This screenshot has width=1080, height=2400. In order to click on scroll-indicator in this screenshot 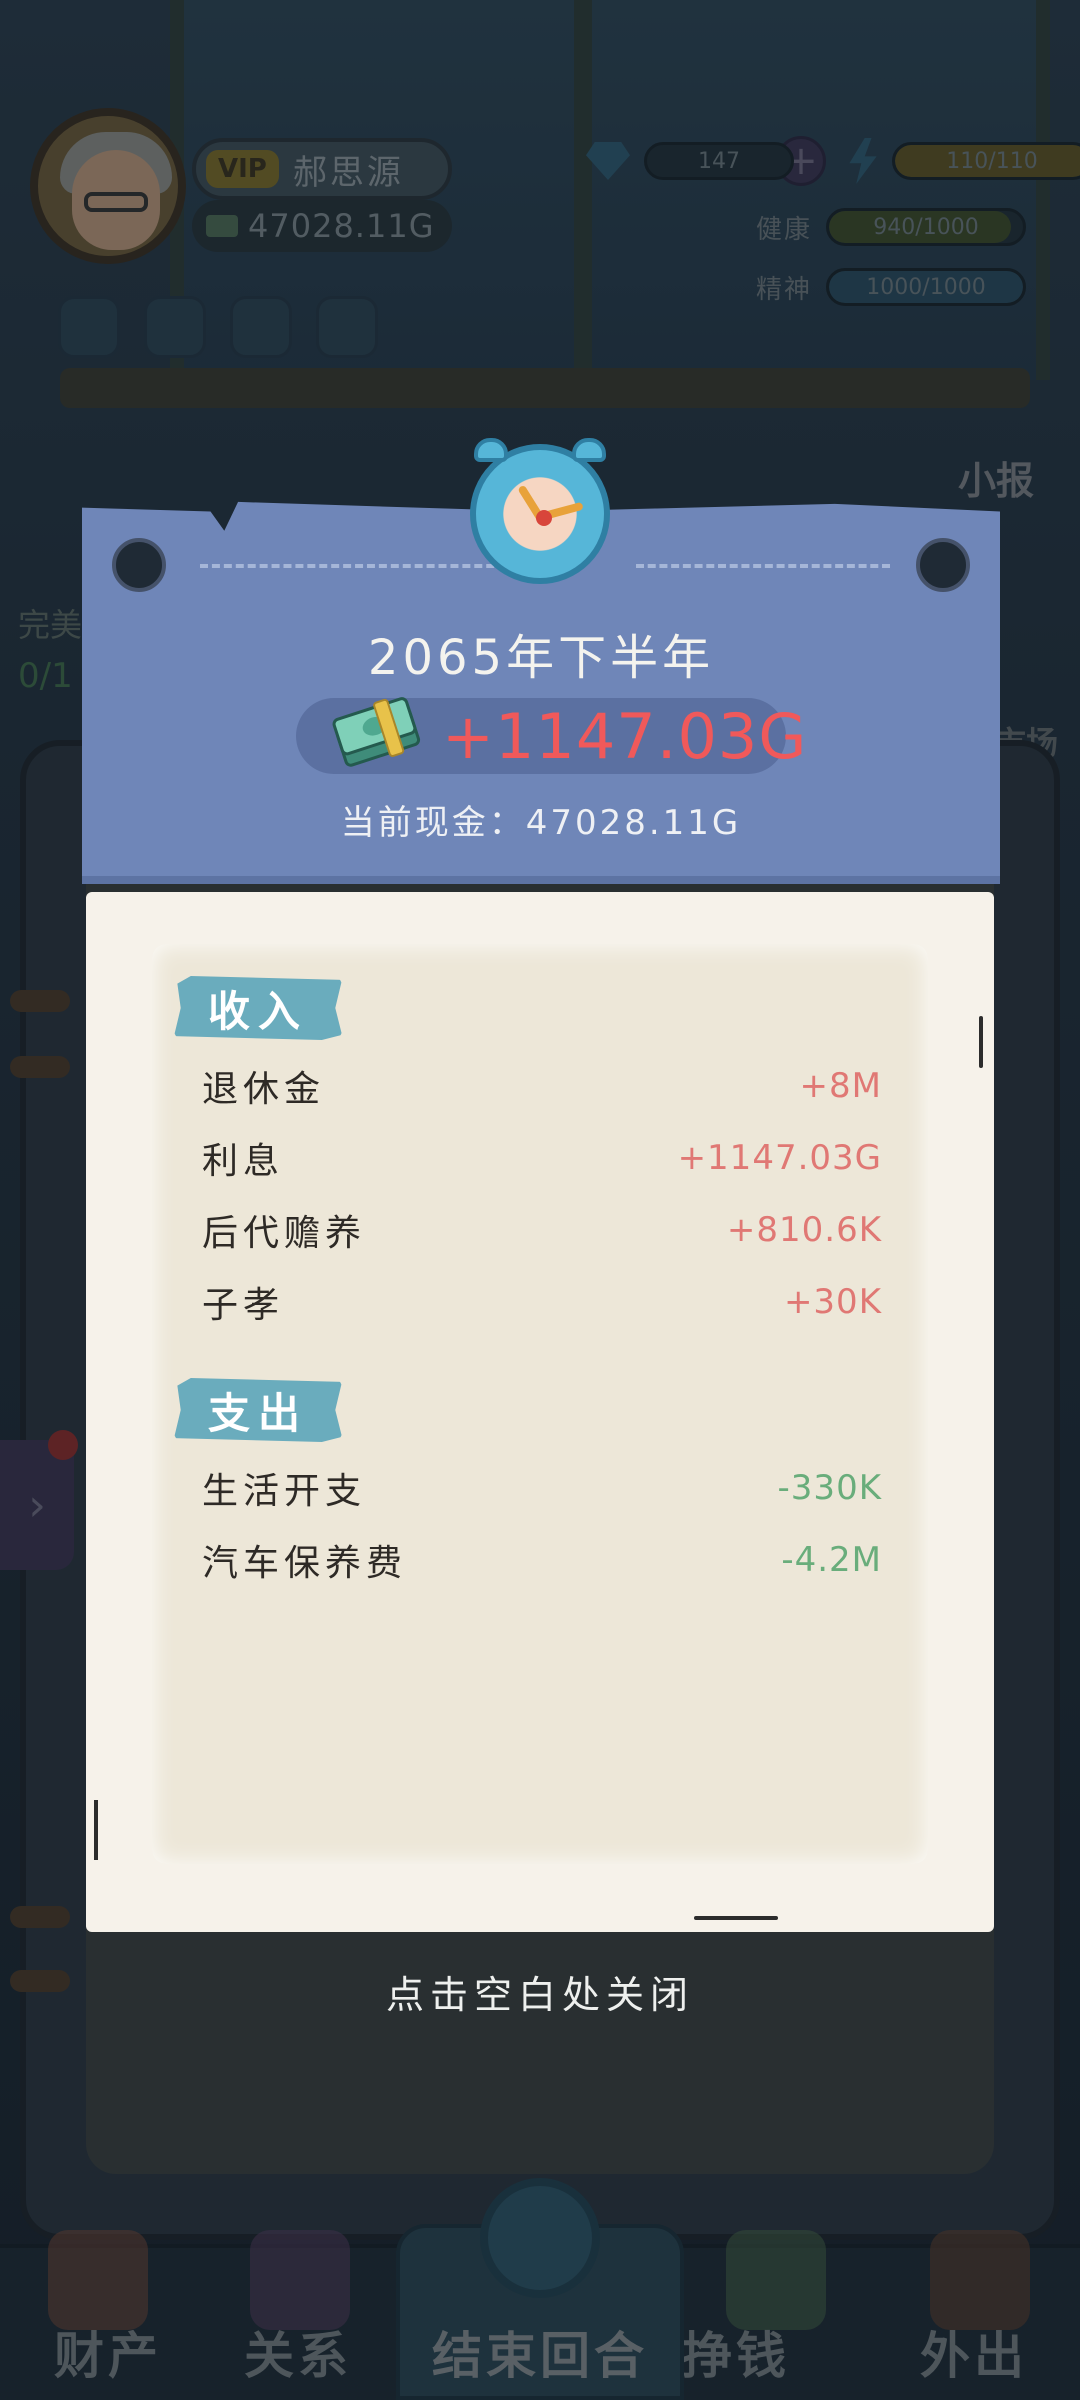, I will do `click(96, 1830)`.